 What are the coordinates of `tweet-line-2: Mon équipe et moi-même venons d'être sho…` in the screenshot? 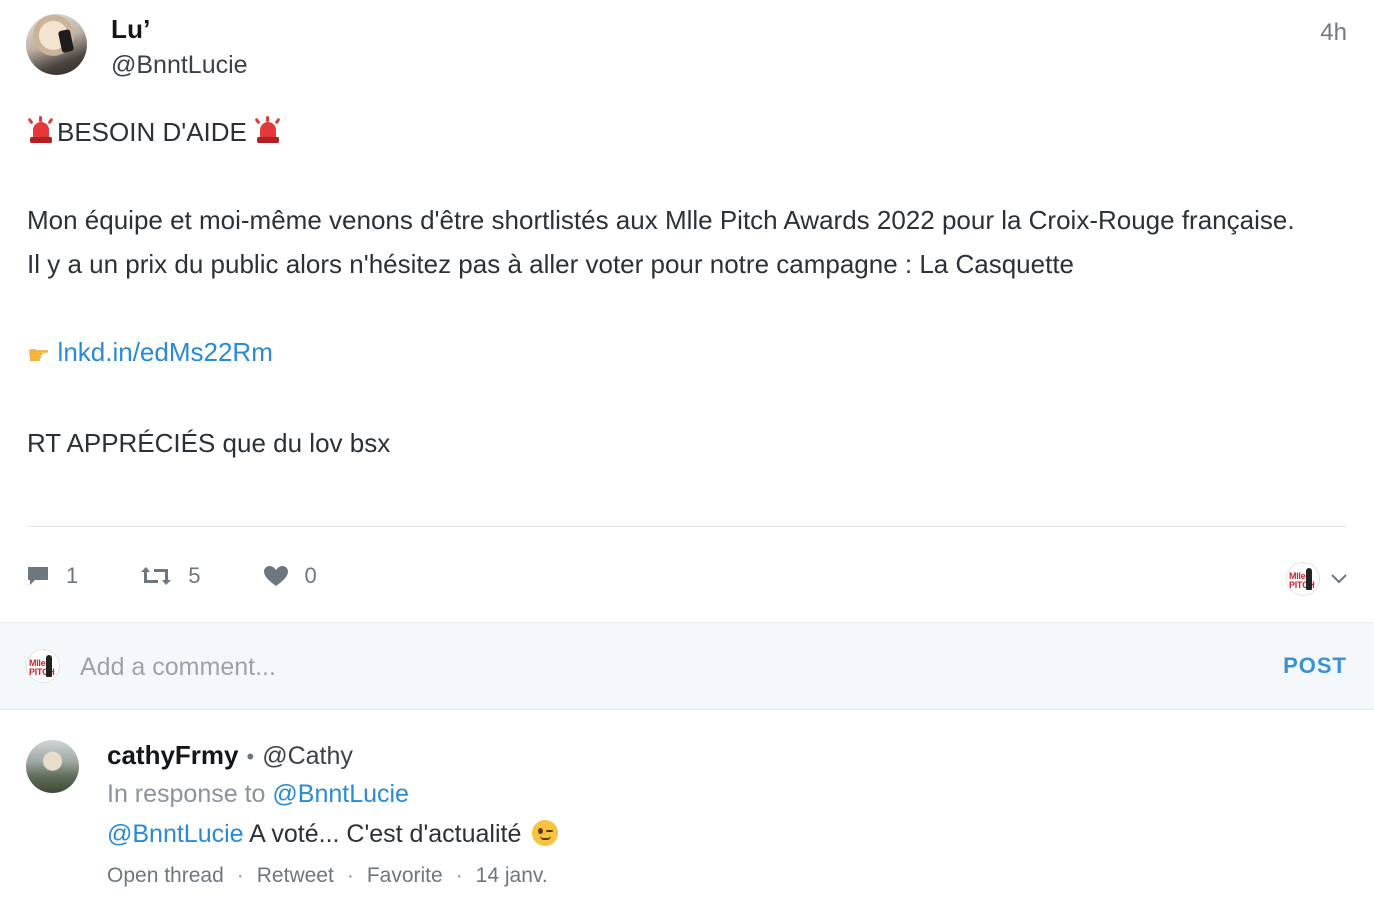 It's located at (661, 220).